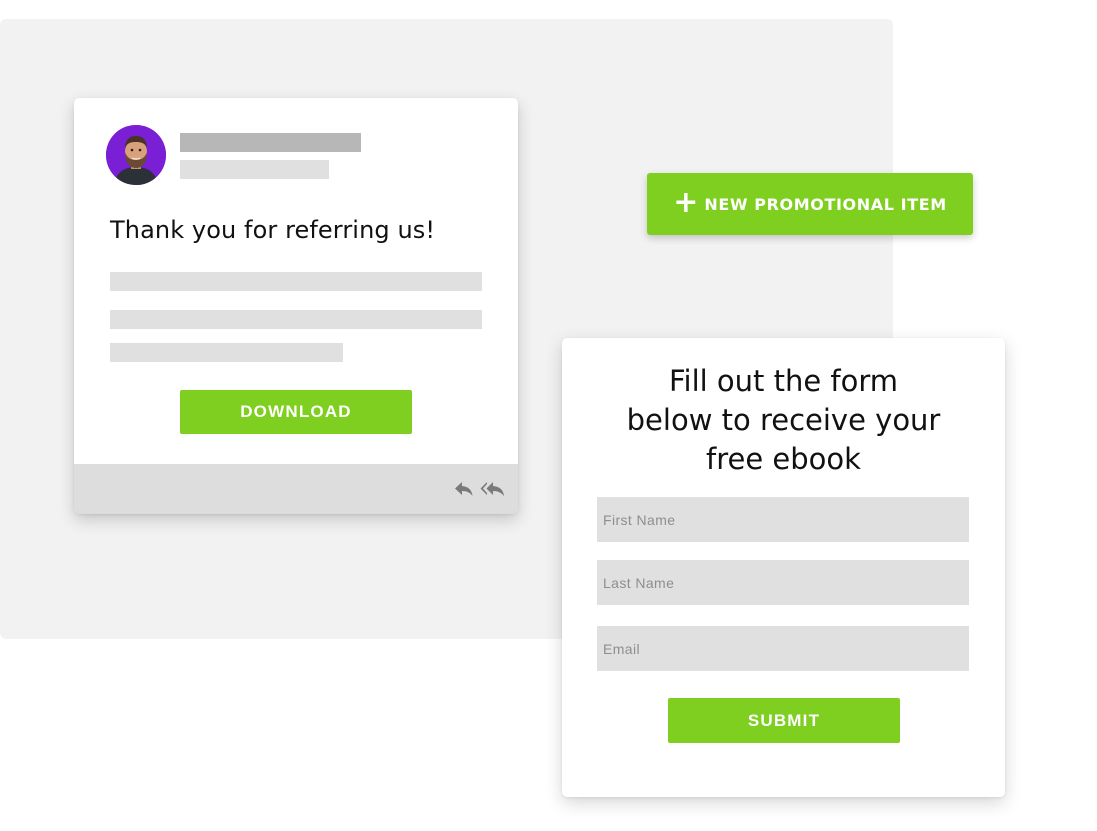 The height and width of the screenshot is (831, 1097). What do you see at coordinates (296, 489) in the screenshot?
I see `email-footer` at bounding box center [296, 489].